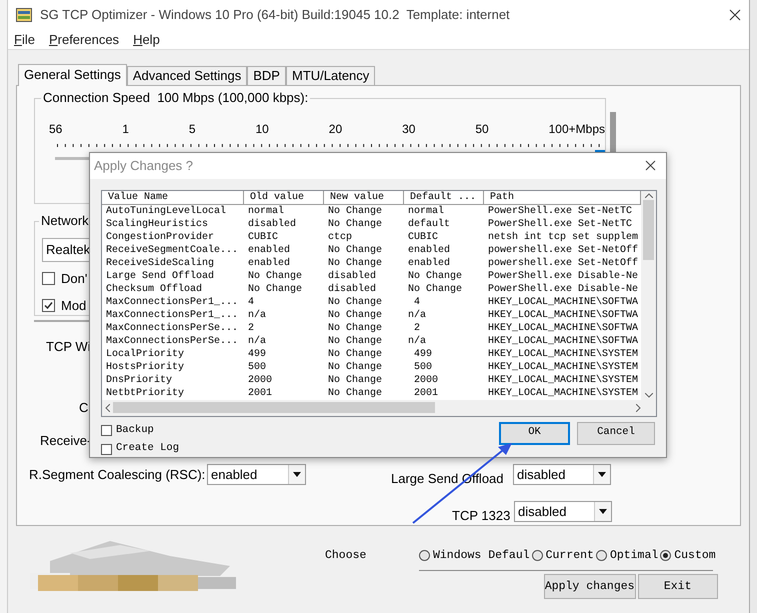 This screenshot has height=613, width=757. What do you see at coordinates (173, 197) in the screenshot?
I see `column-header: Value Name` at bounding box center [173, 197].